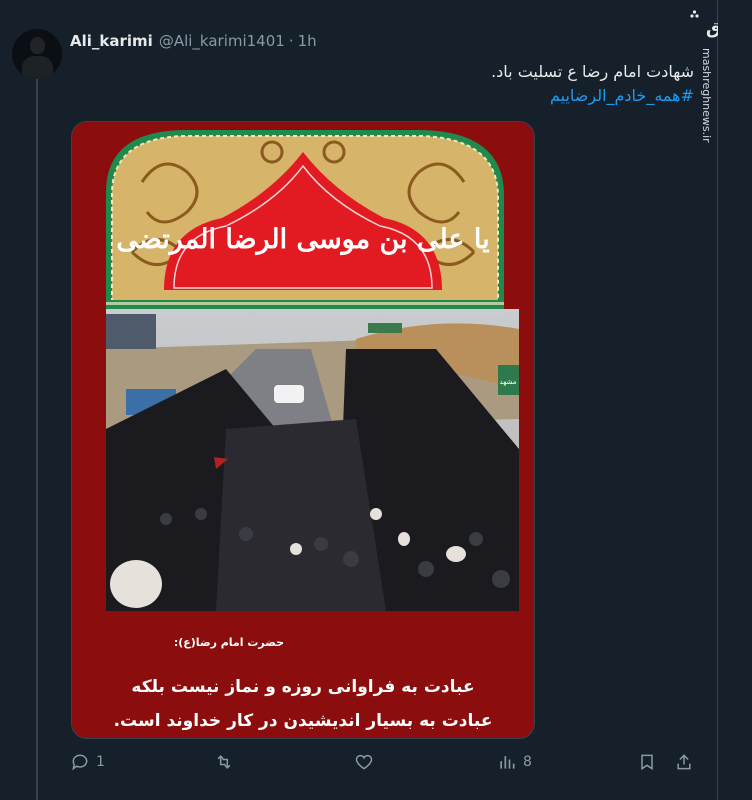  Describe the element at coordinates (717, 400) in the screenshot. I see `column-divider` at that location.